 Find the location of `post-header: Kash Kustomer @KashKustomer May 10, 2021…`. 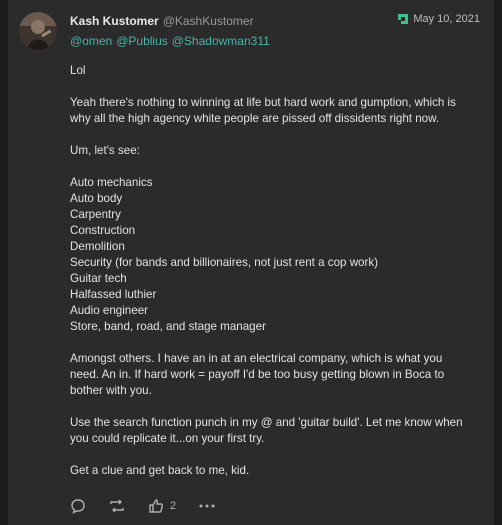

post-header: Kash Kustomer @KashKustomer May 10, 2021… is located at coordinates (275, 30).